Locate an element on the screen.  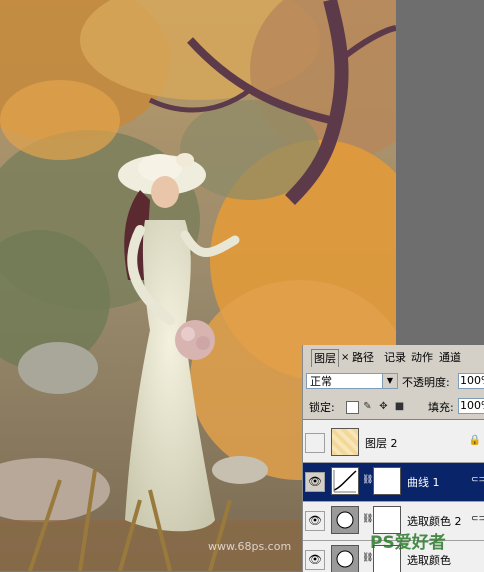
blend-mode-value: 正常 is located at coordinates (321, 381).